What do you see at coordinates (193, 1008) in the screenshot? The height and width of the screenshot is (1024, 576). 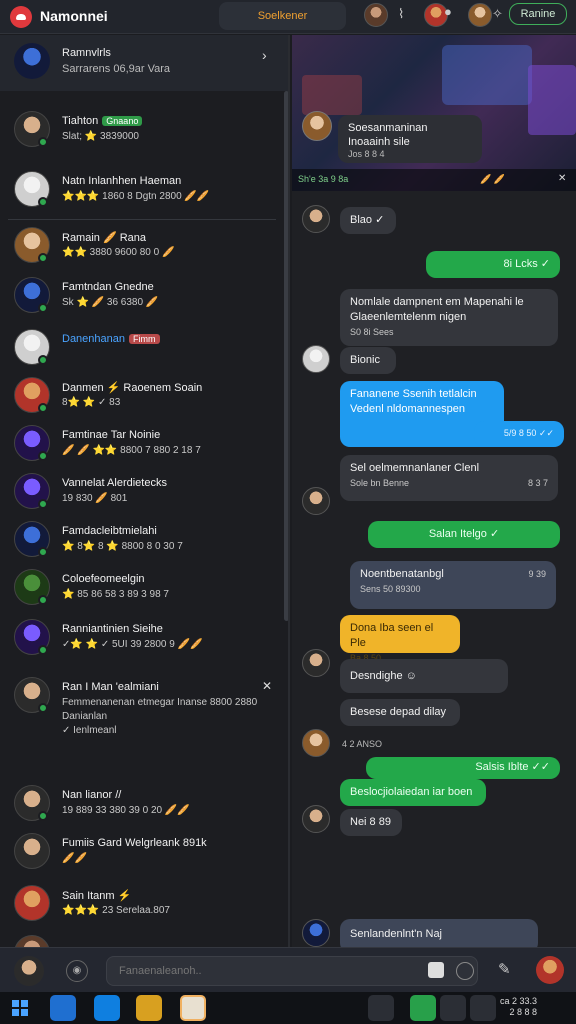 I see `app-running-icon` at bounding box center [193, 1008].